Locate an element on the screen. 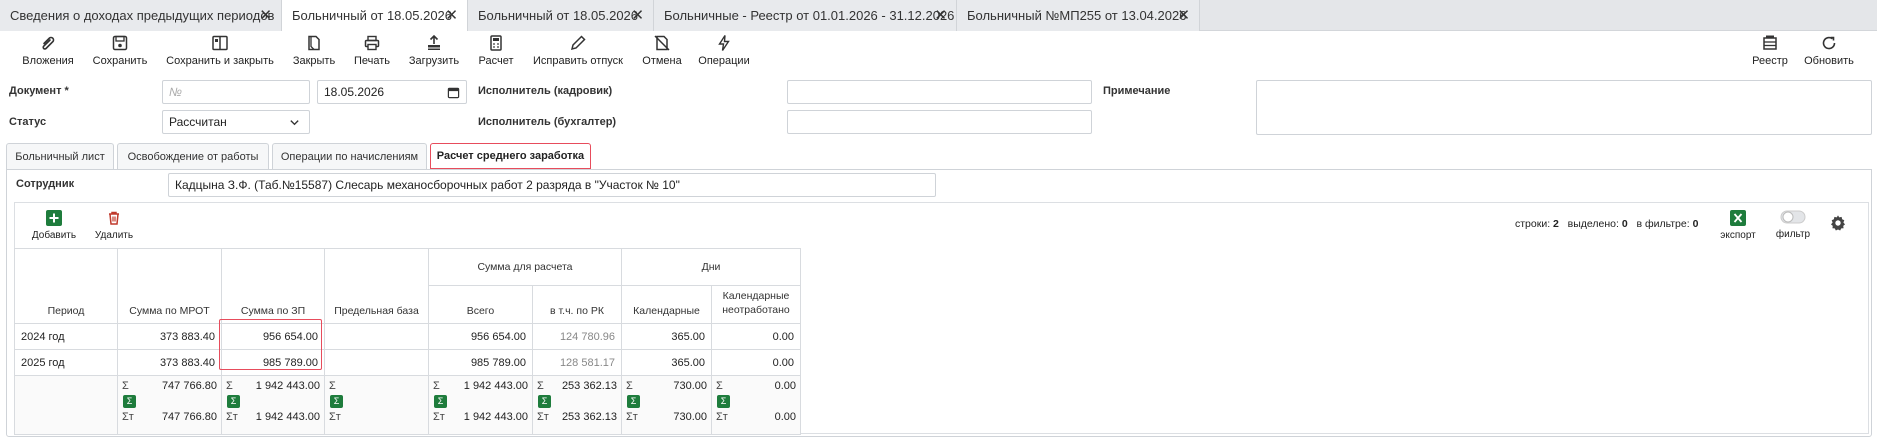  sum-rk: Σ 253 362.13 Σ Σт 253 362.13 is located at coordinates (577, 405).